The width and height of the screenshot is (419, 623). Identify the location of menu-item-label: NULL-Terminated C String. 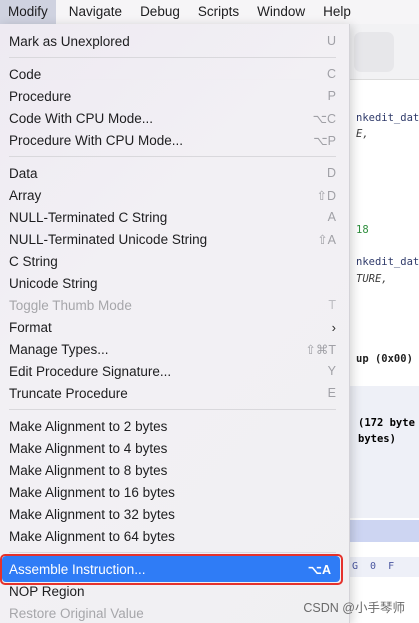
(88, 217).